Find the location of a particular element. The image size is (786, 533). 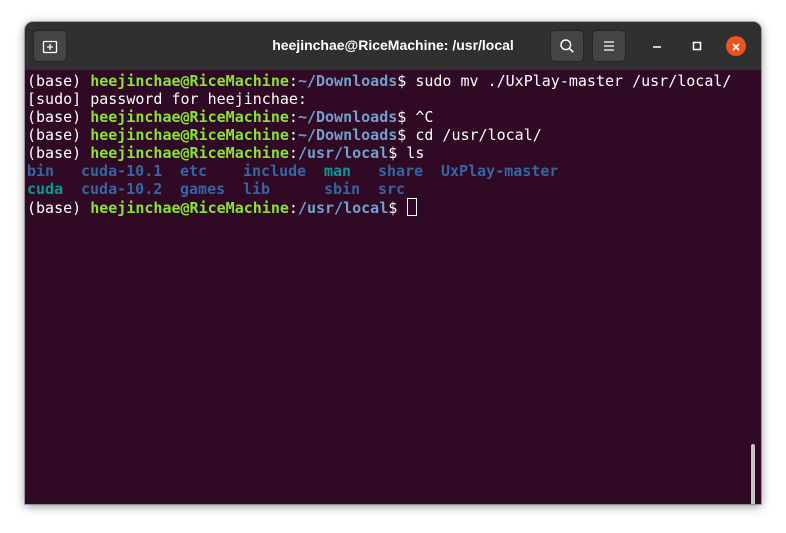

new-tab-icon is located at coordinates (50, 47).